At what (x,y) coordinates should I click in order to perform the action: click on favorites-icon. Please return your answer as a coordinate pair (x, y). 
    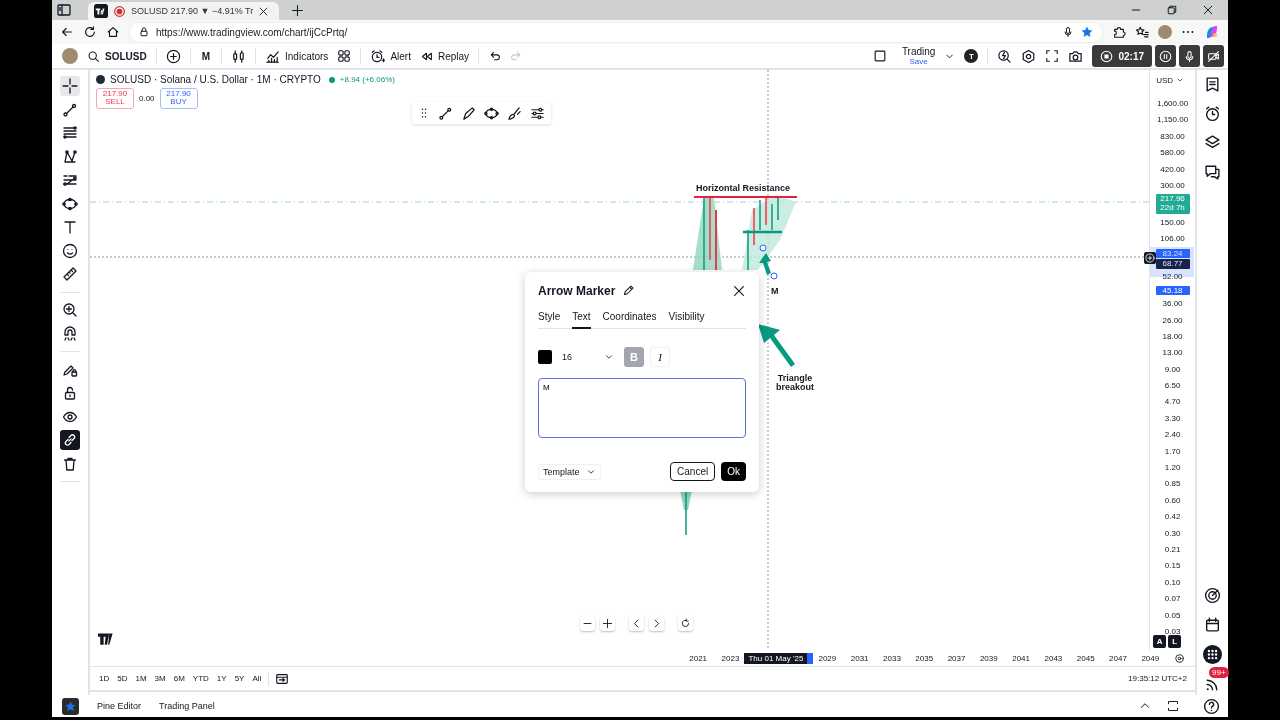
    Looking at the image, I should click on (1142, 32).